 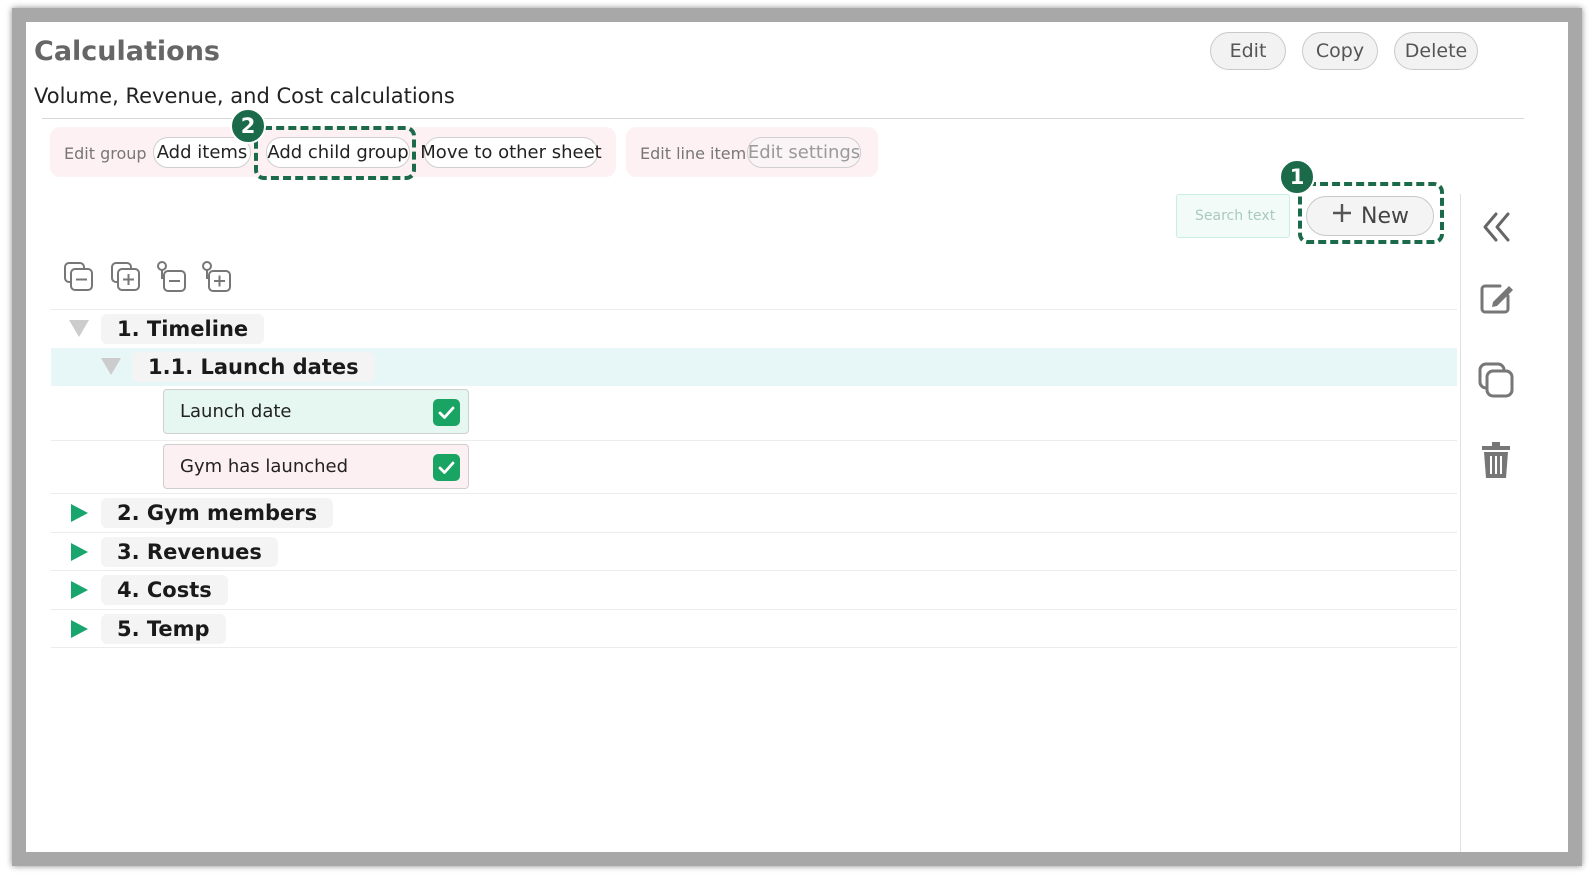 I want to click on line-item-label: Launch date, so click(x=236, y=411).